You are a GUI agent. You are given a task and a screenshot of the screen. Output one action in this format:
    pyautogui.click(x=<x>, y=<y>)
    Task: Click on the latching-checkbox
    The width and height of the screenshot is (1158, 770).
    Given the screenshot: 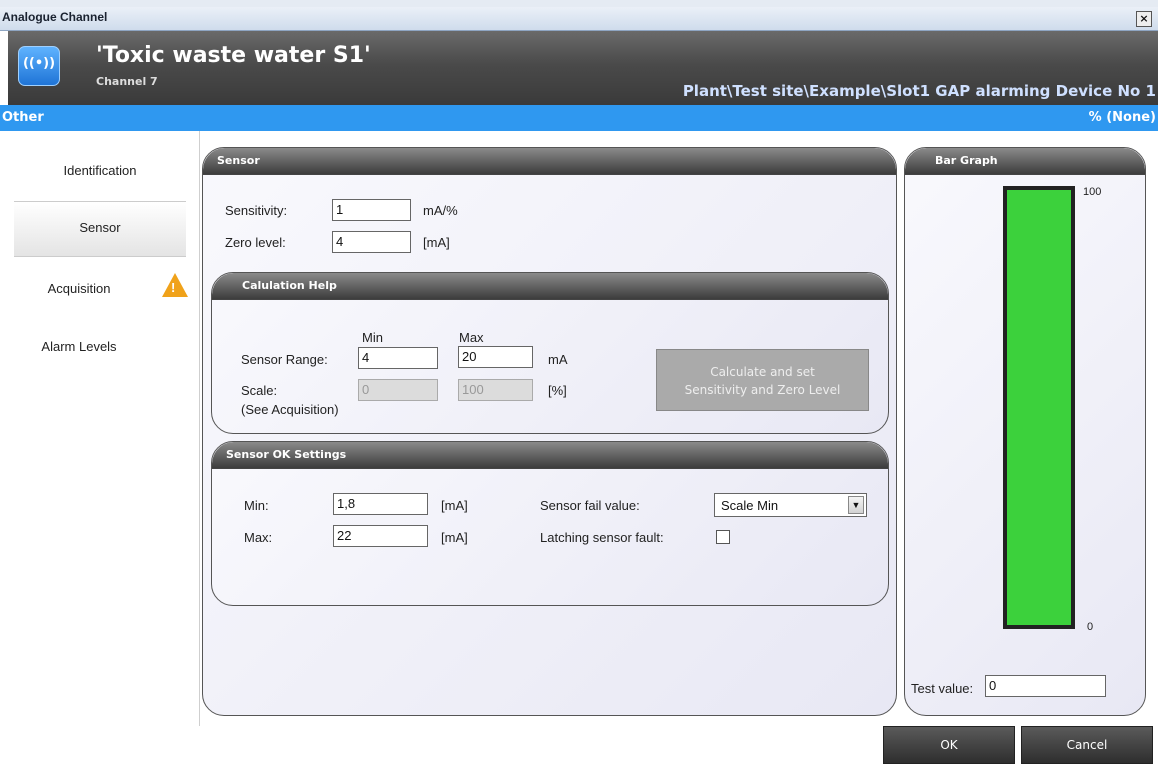 What is the action you would take?
    pyautogui.click(x=723, y=537)
    